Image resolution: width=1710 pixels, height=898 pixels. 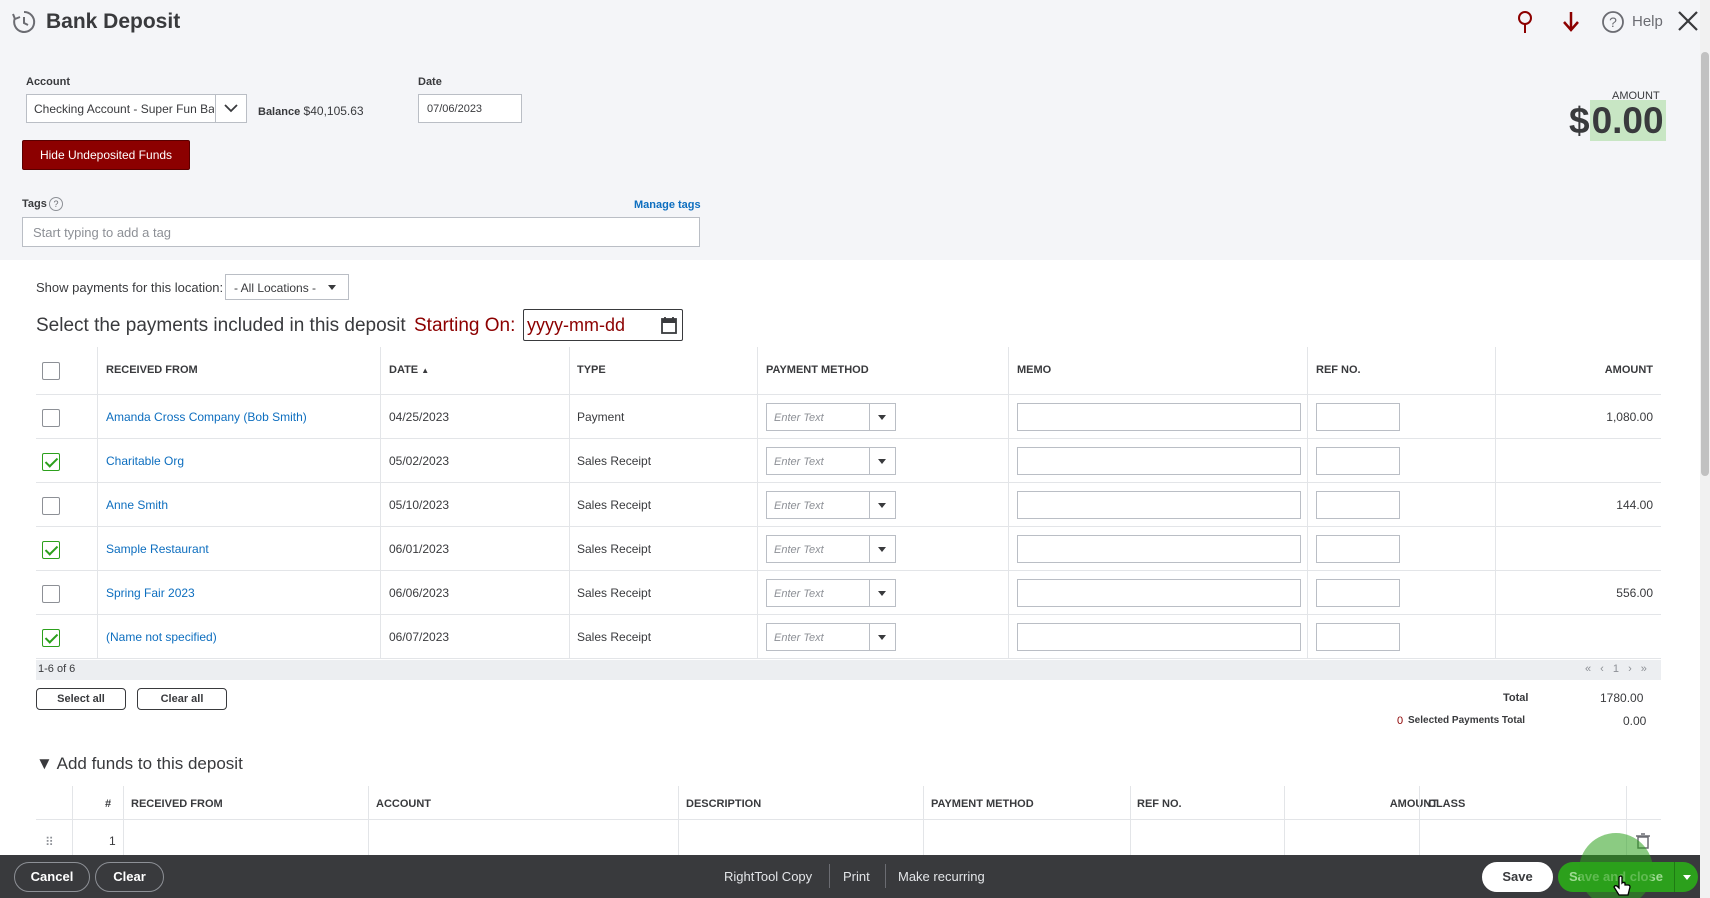 I want to click on hide-undeposited-funds-button: Hide Undeposited Funds, so click(x=106, y=155).